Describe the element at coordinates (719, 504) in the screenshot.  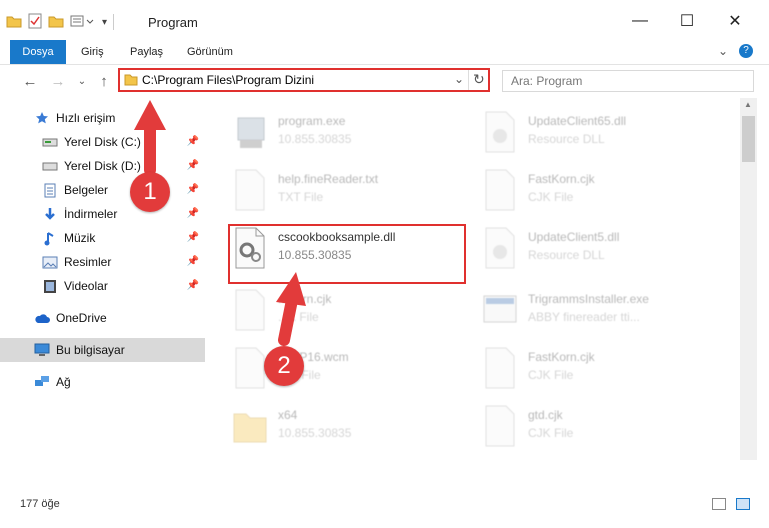
I see `details-view-icon` at that location.